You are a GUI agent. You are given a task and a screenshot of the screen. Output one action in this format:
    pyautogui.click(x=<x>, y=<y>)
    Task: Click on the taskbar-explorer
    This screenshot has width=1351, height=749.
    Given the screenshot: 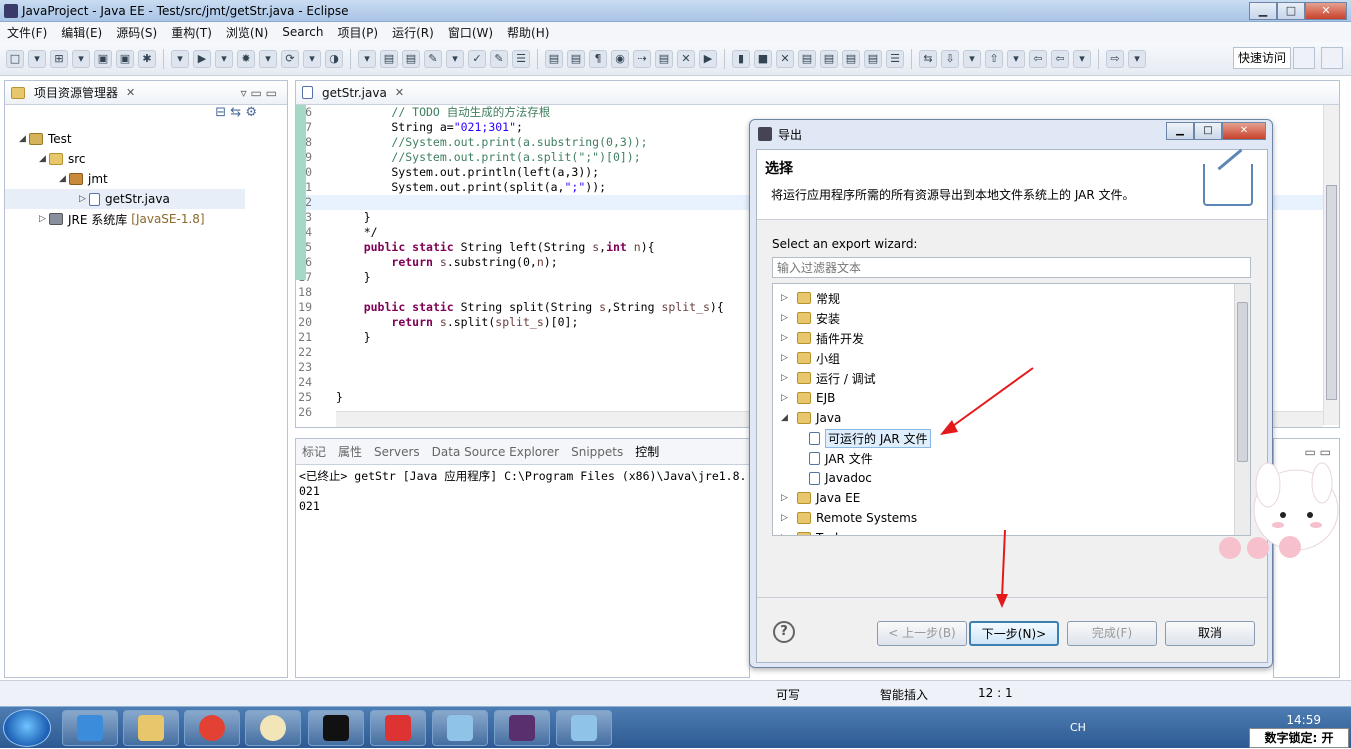 What is the action you would take?
    pyautogui.click(x=151, y=728)
    